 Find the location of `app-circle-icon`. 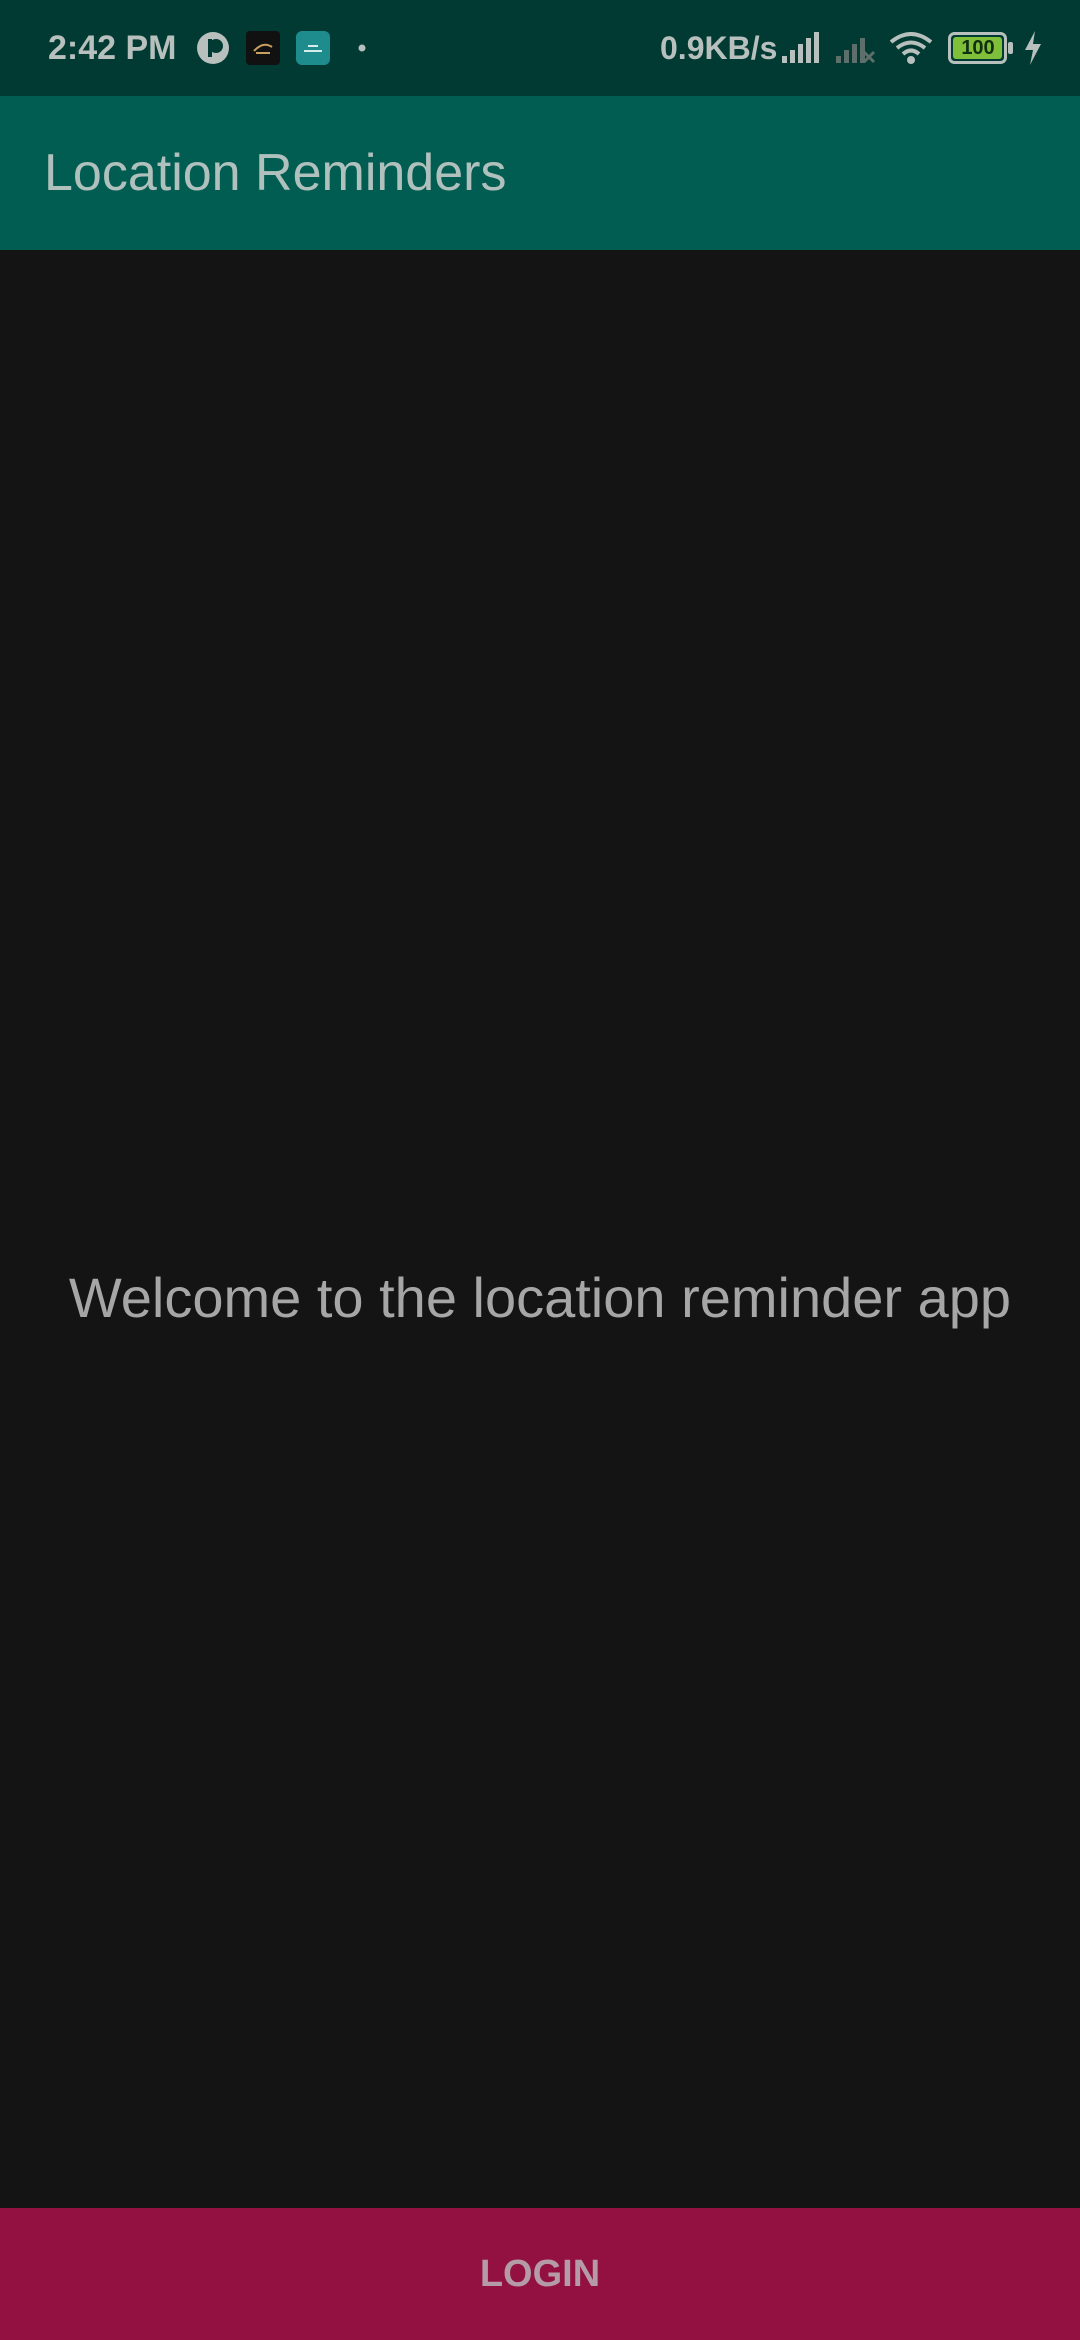

app-circle-icon is located at coordinates (213, 48).